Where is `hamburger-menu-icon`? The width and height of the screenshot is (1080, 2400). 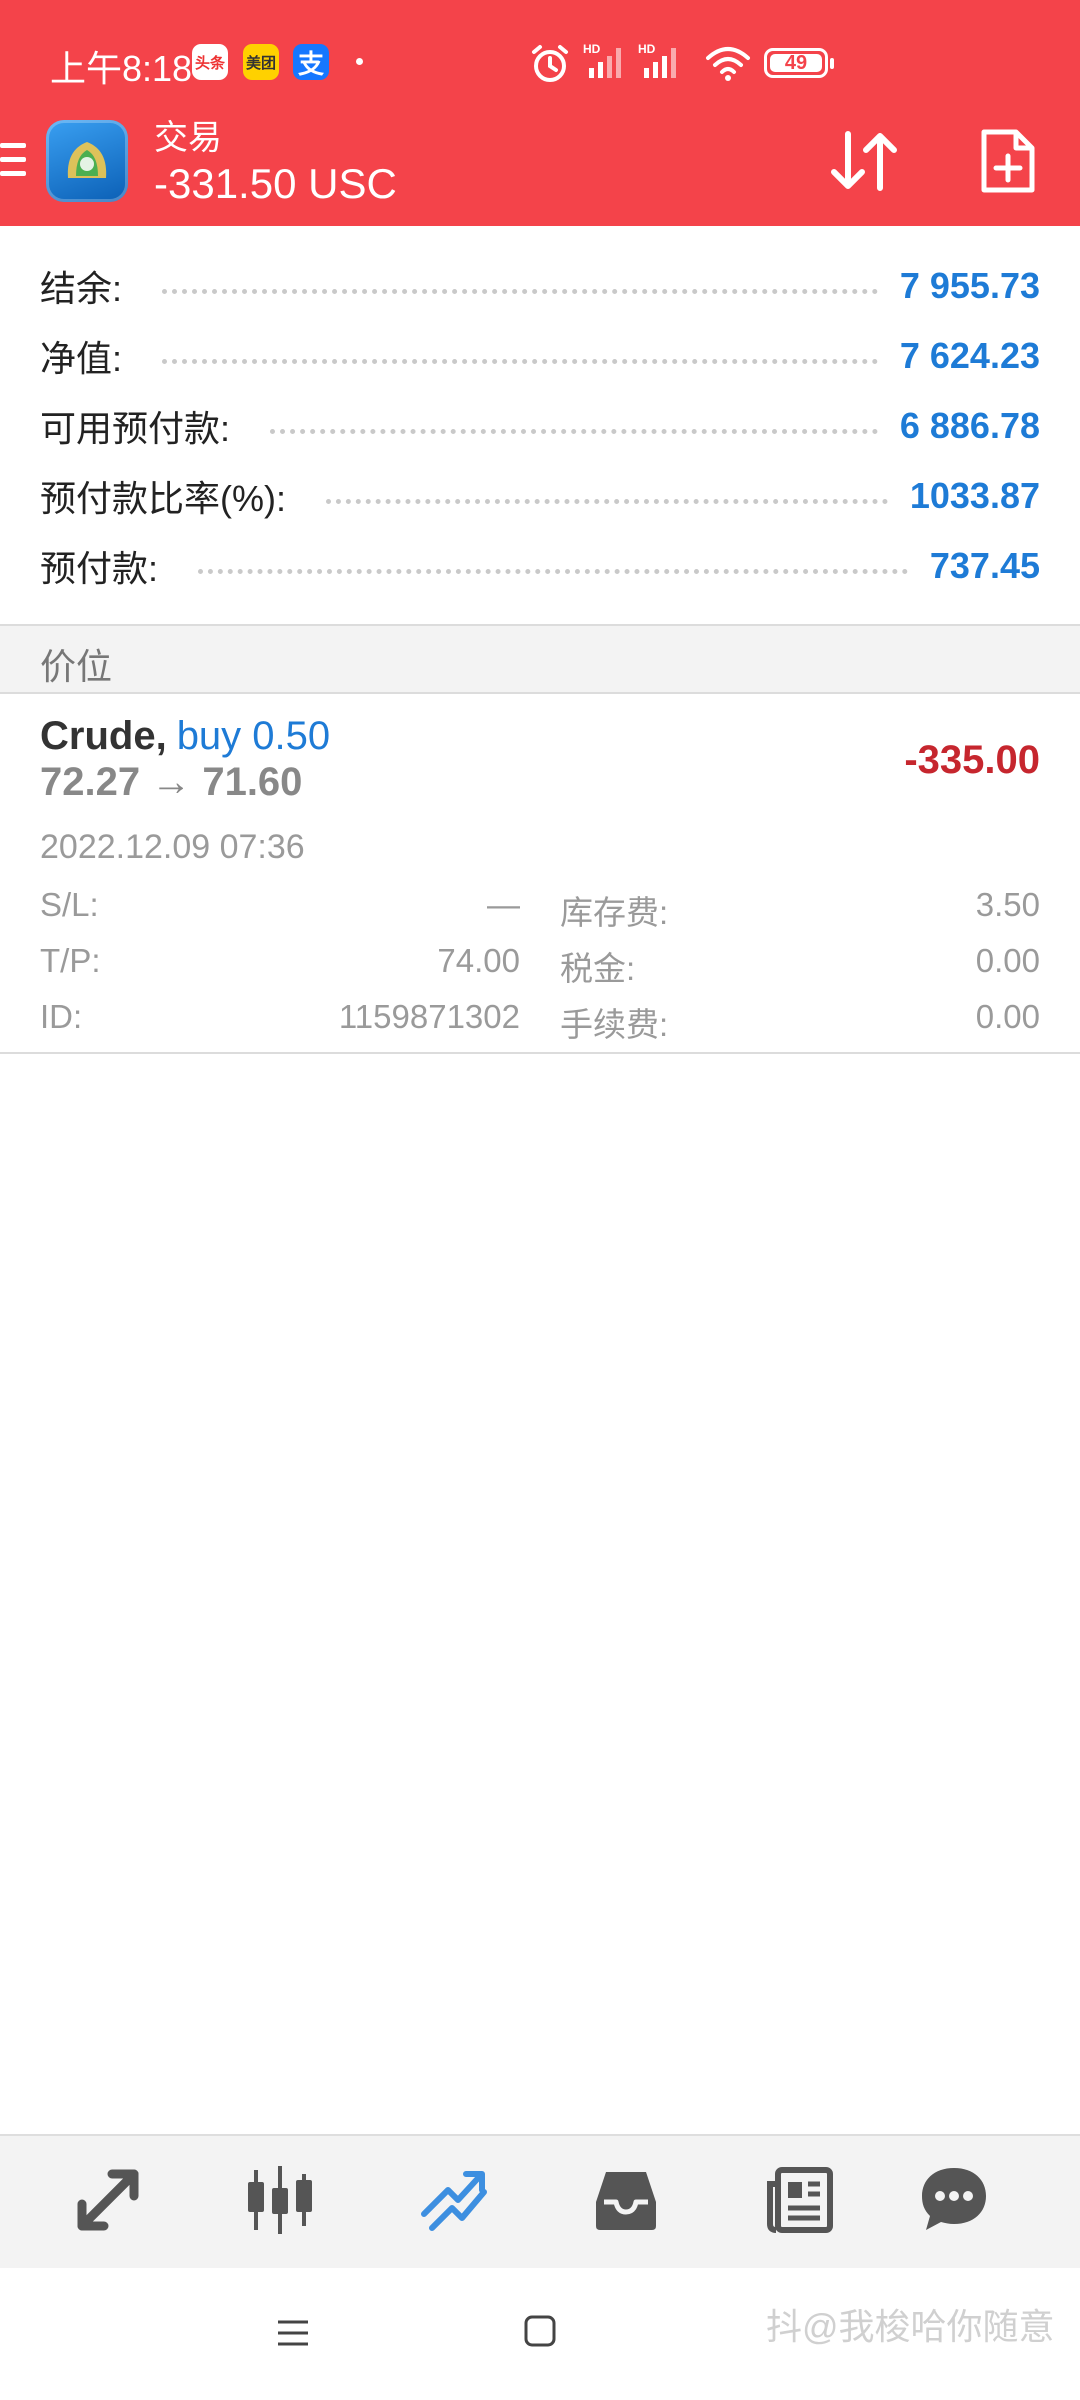
hamburger-menu-icon is located at coordinates (13, 160).